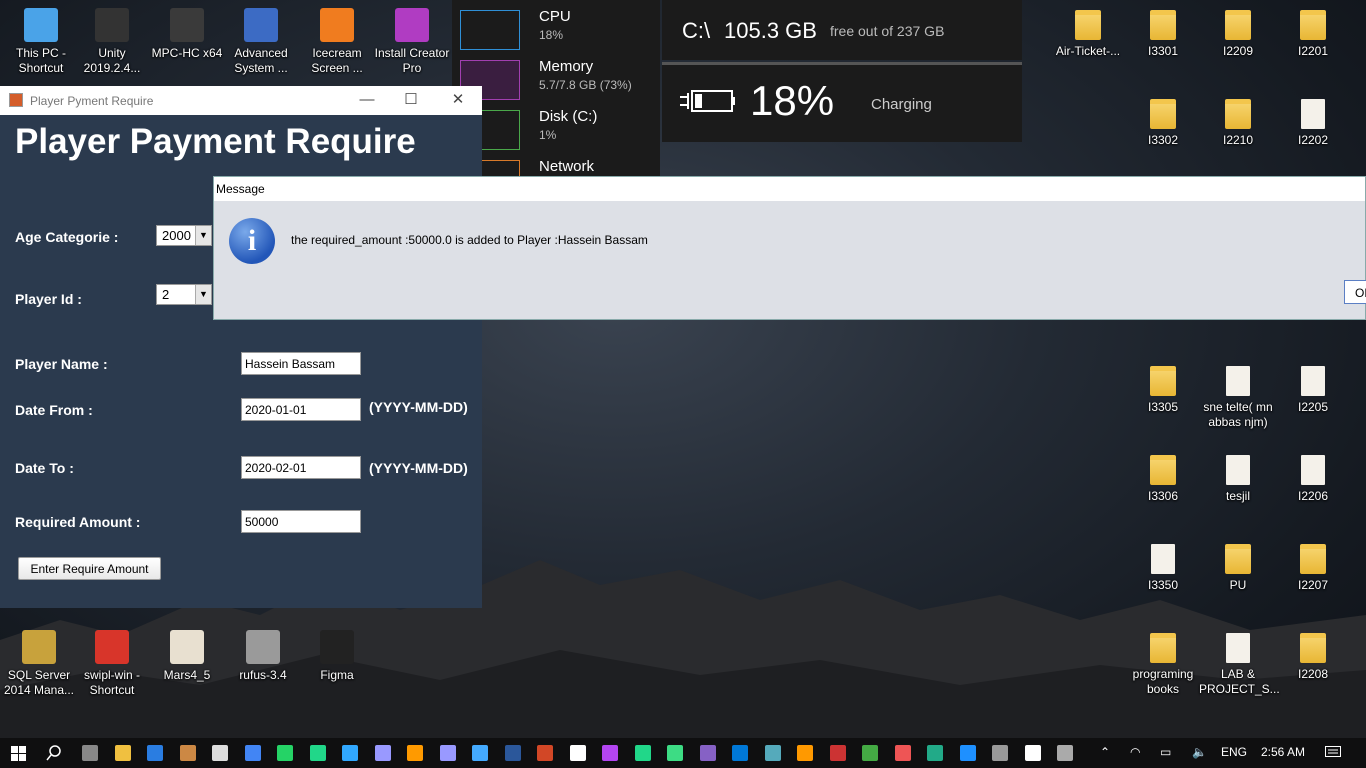 The image size is (1366, 768). What do you see at coordinates (1238, 568) in the screenshot?
I see `folder-item: PU` at bounding box center [1238, 568].